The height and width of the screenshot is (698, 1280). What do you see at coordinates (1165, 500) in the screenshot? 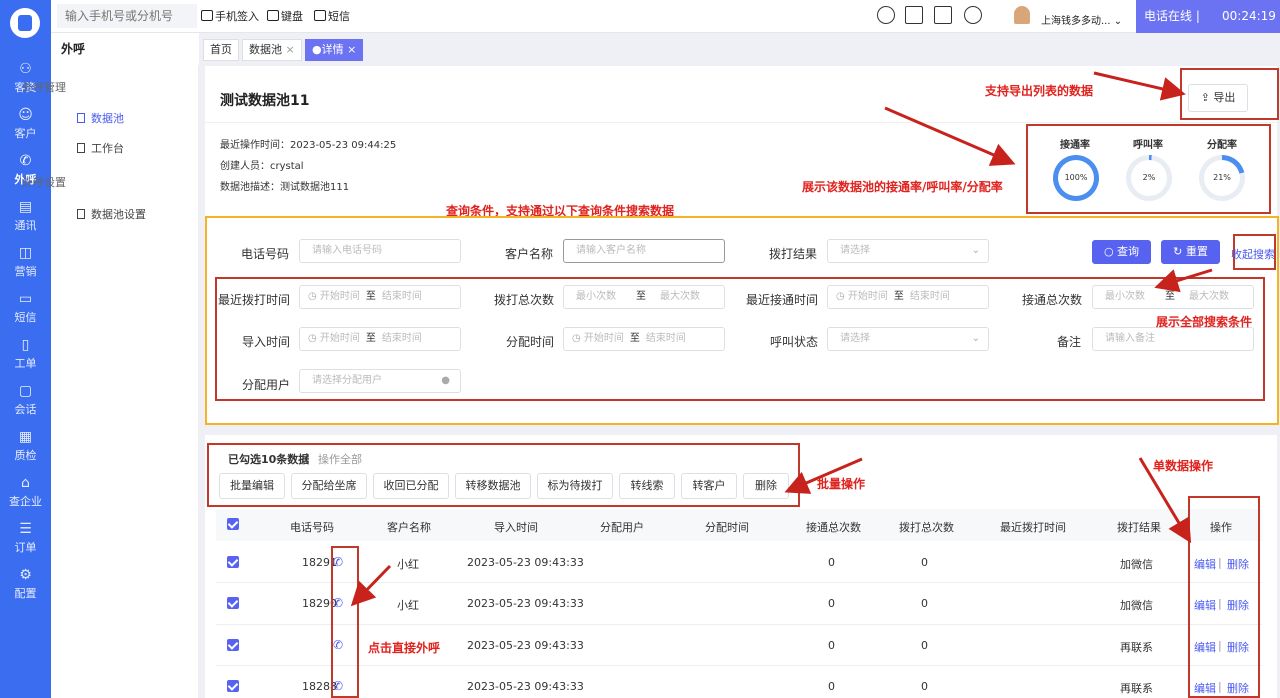
I see `arrow-single` at bounding box center [1165, 500].